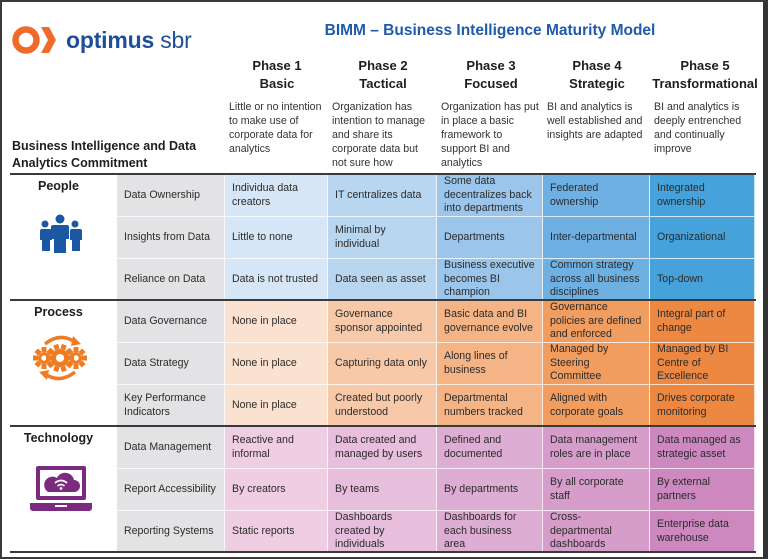  Describe the element at coordinates (271, 135) in the screenshot. I see `phase-description-line: corporate data for` at that location.